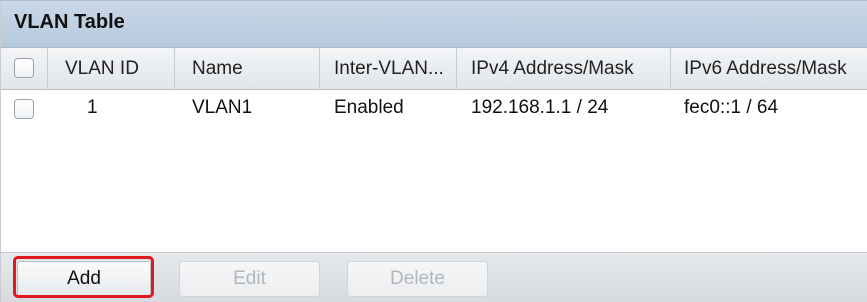 This screenshot has height=302, width=867. I want to click on header-vlan-id: VLAN ID, so click(111, 68).